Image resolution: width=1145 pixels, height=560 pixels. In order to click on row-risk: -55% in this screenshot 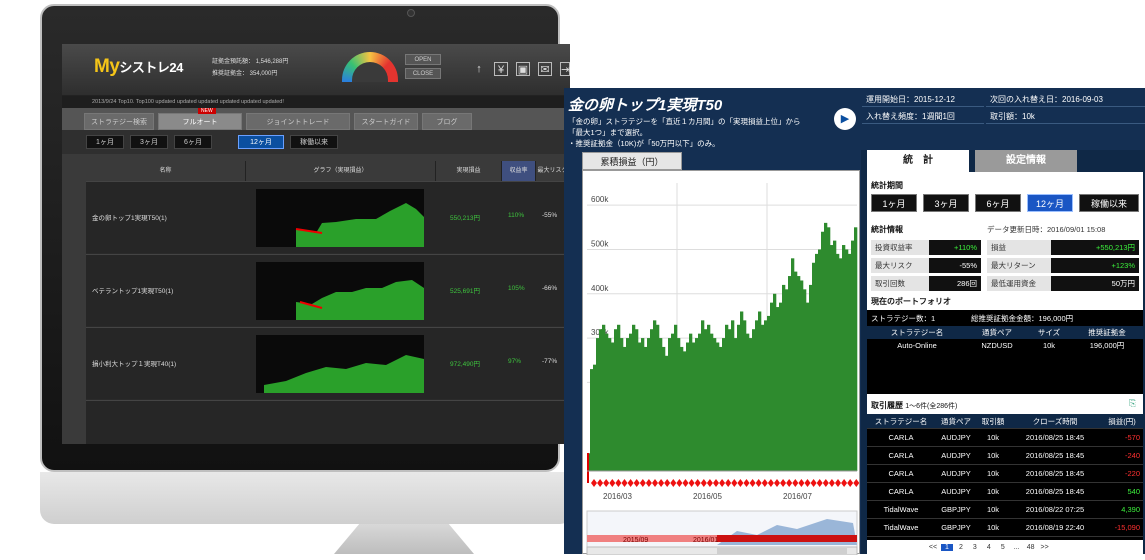, I will do `click(550, 215)`.